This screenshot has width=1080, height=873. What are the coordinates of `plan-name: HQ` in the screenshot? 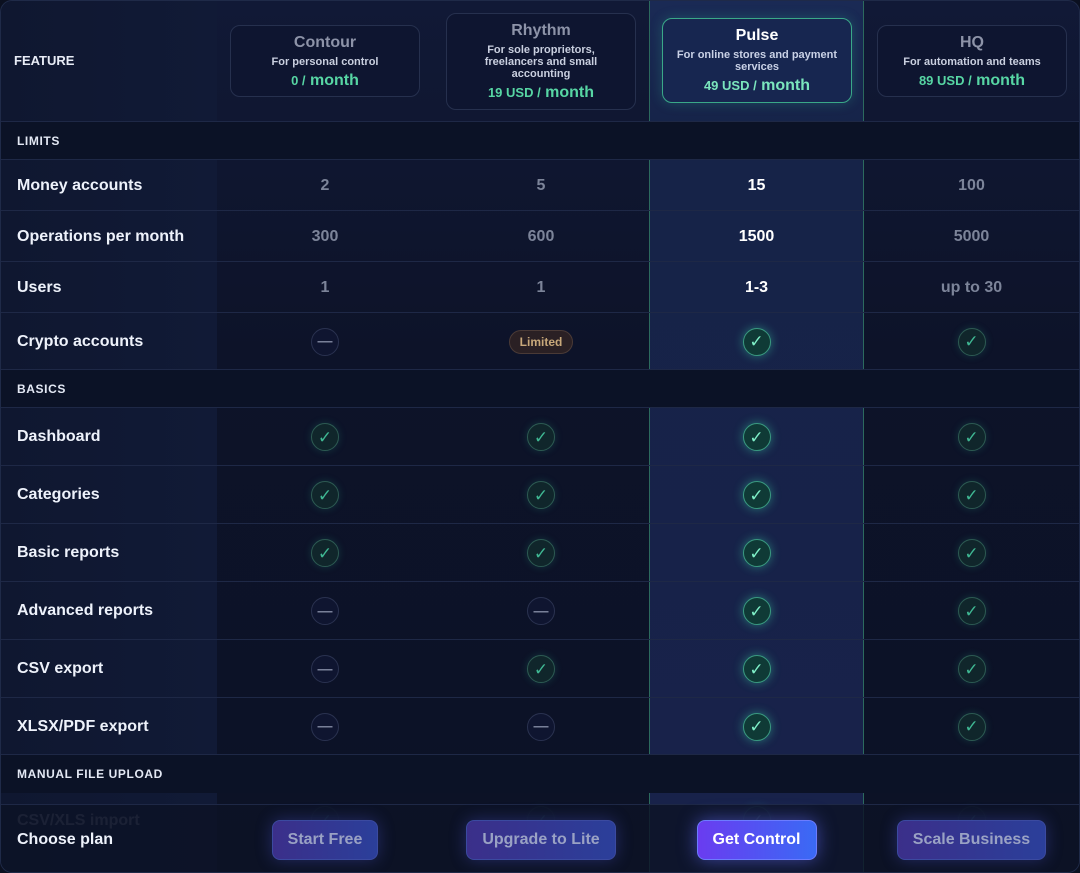 It's located at (972, 42).